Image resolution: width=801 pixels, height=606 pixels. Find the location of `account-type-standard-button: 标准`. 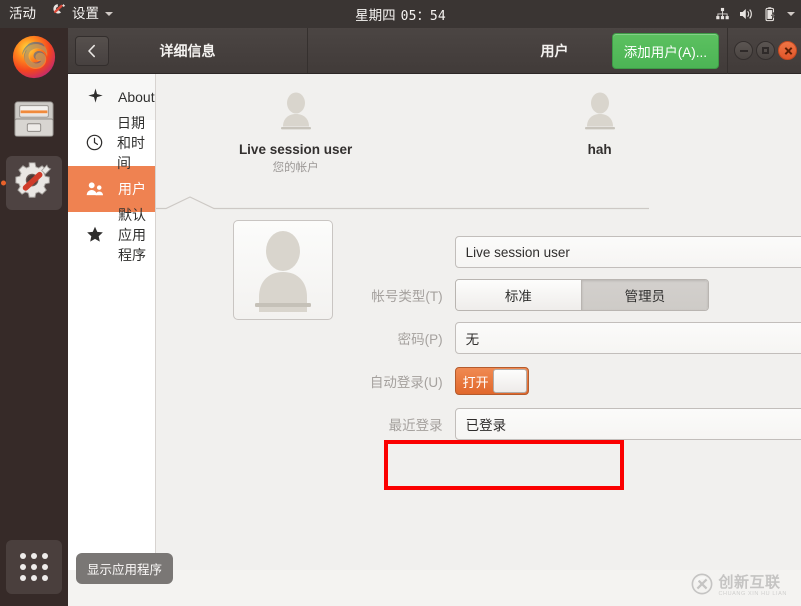

account-type-standard-button: 标准 is located at coordinates (518, 295).